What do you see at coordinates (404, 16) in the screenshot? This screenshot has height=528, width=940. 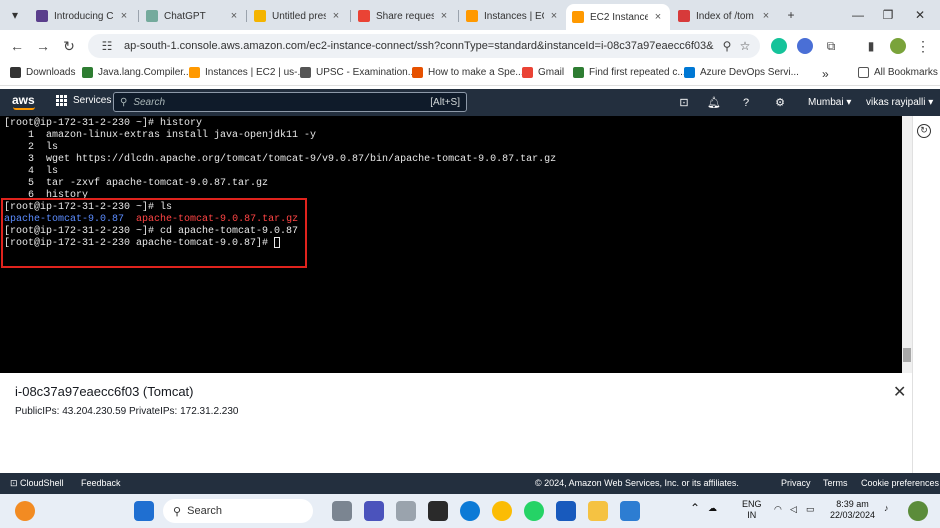 I see `tab-share-request: Share request ×` at bounding box center [404, 16].